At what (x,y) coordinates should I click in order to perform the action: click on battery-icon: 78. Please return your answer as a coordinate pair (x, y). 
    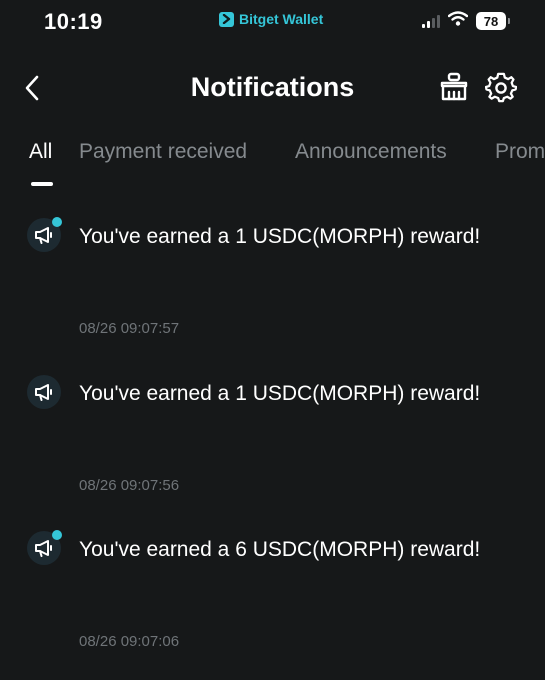
    Looking at the image, I should click on (493, 21).